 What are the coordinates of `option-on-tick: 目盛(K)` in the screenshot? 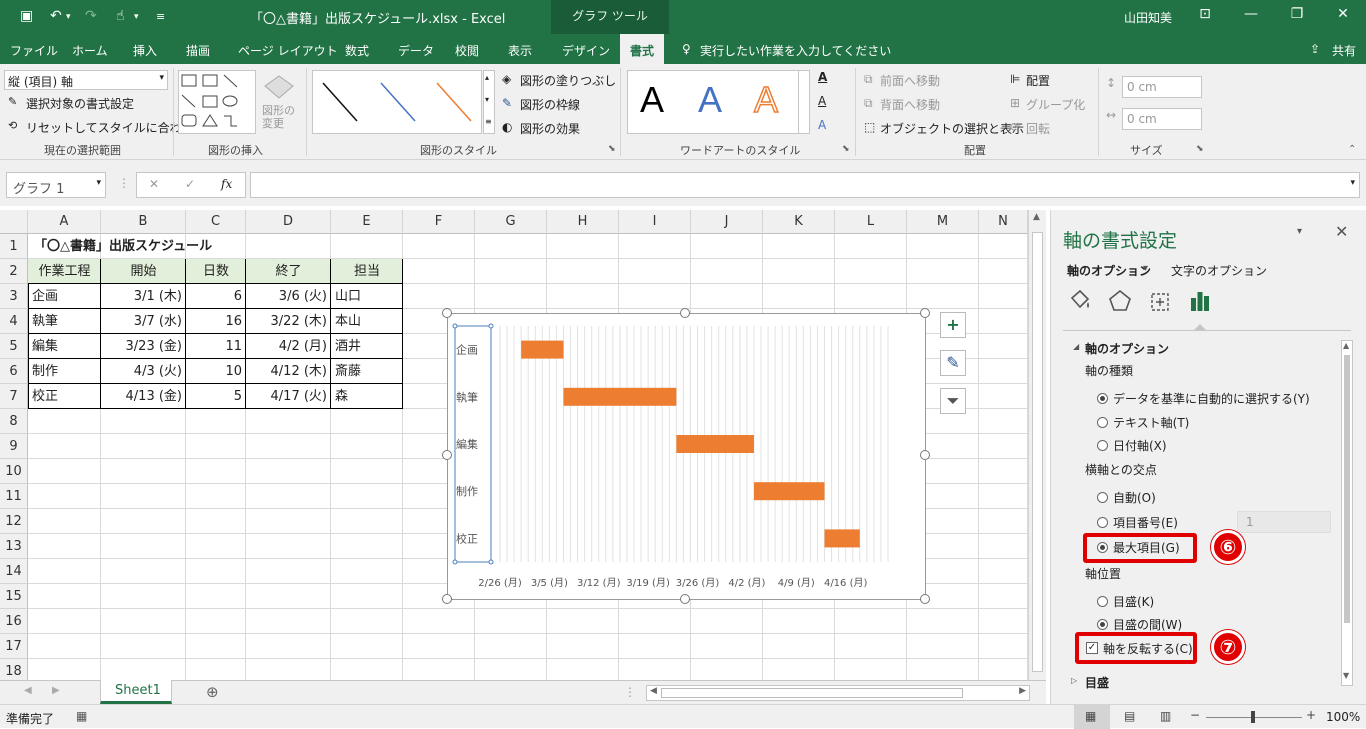 It's located at (1133, 601).